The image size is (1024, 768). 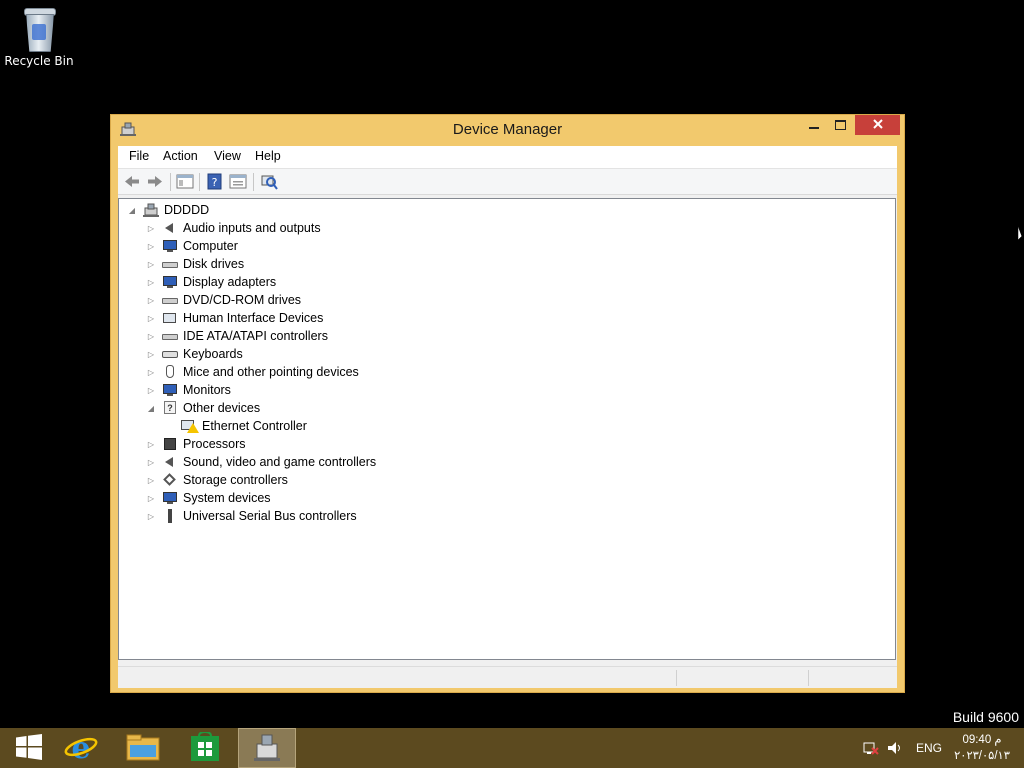 I want to click on store-icon, so click(x=205, y=747).